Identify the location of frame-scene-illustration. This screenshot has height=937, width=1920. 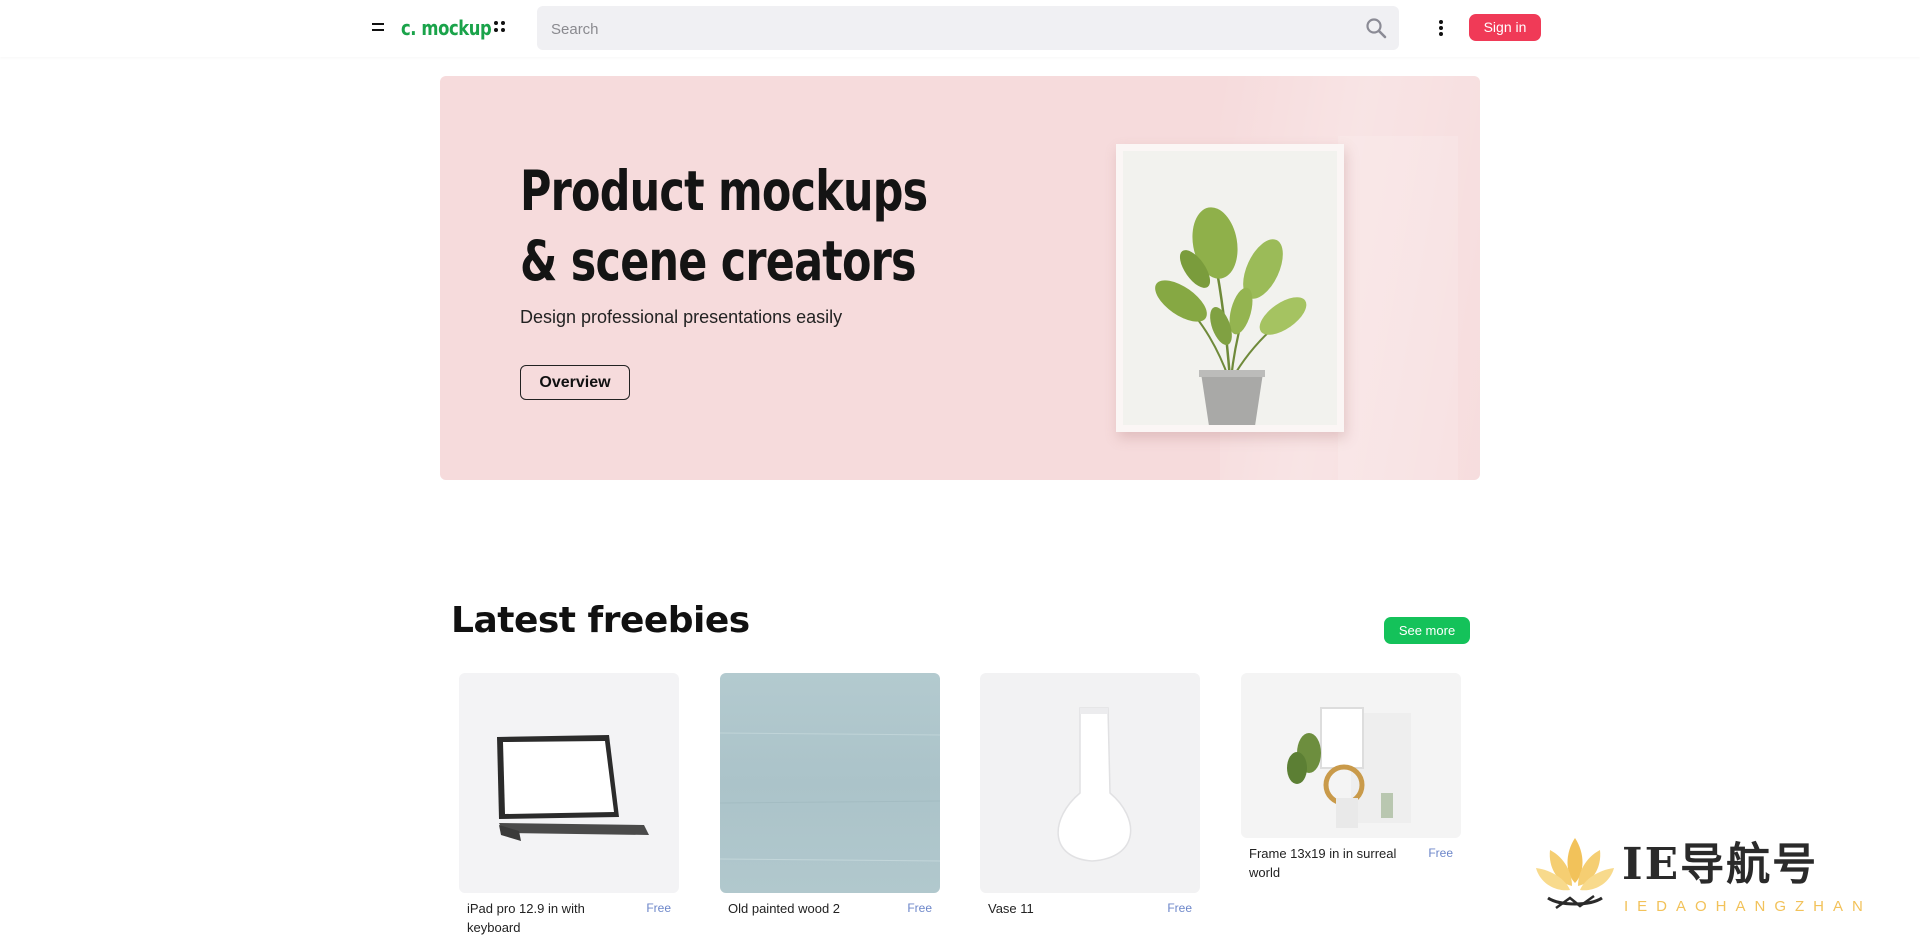
(1349, 767).